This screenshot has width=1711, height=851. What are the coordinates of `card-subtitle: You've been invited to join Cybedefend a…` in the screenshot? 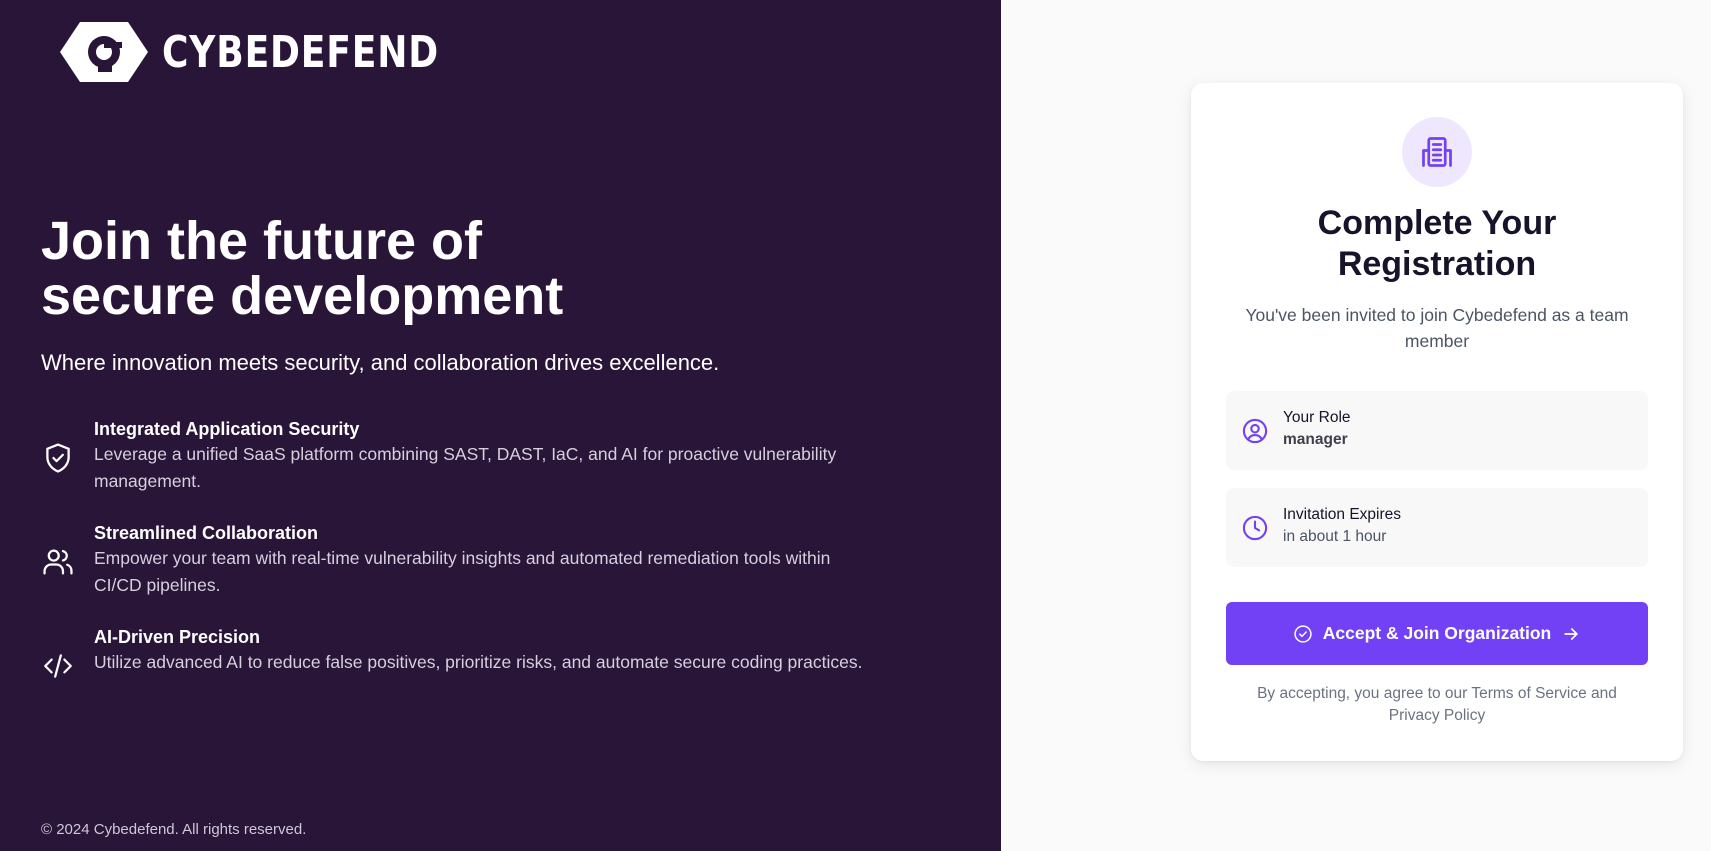 It's located at (1437, 328).